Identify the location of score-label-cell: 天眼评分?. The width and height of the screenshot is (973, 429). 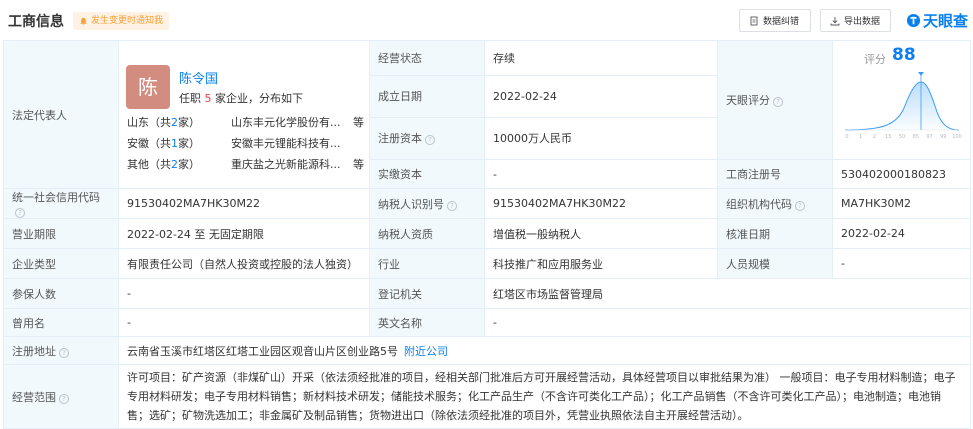
(775, 100).